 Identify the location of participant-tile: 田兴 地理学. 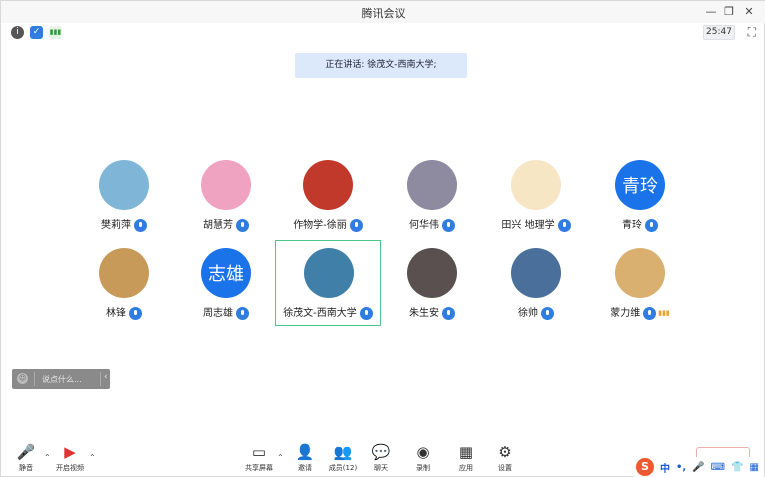
(536, 196).